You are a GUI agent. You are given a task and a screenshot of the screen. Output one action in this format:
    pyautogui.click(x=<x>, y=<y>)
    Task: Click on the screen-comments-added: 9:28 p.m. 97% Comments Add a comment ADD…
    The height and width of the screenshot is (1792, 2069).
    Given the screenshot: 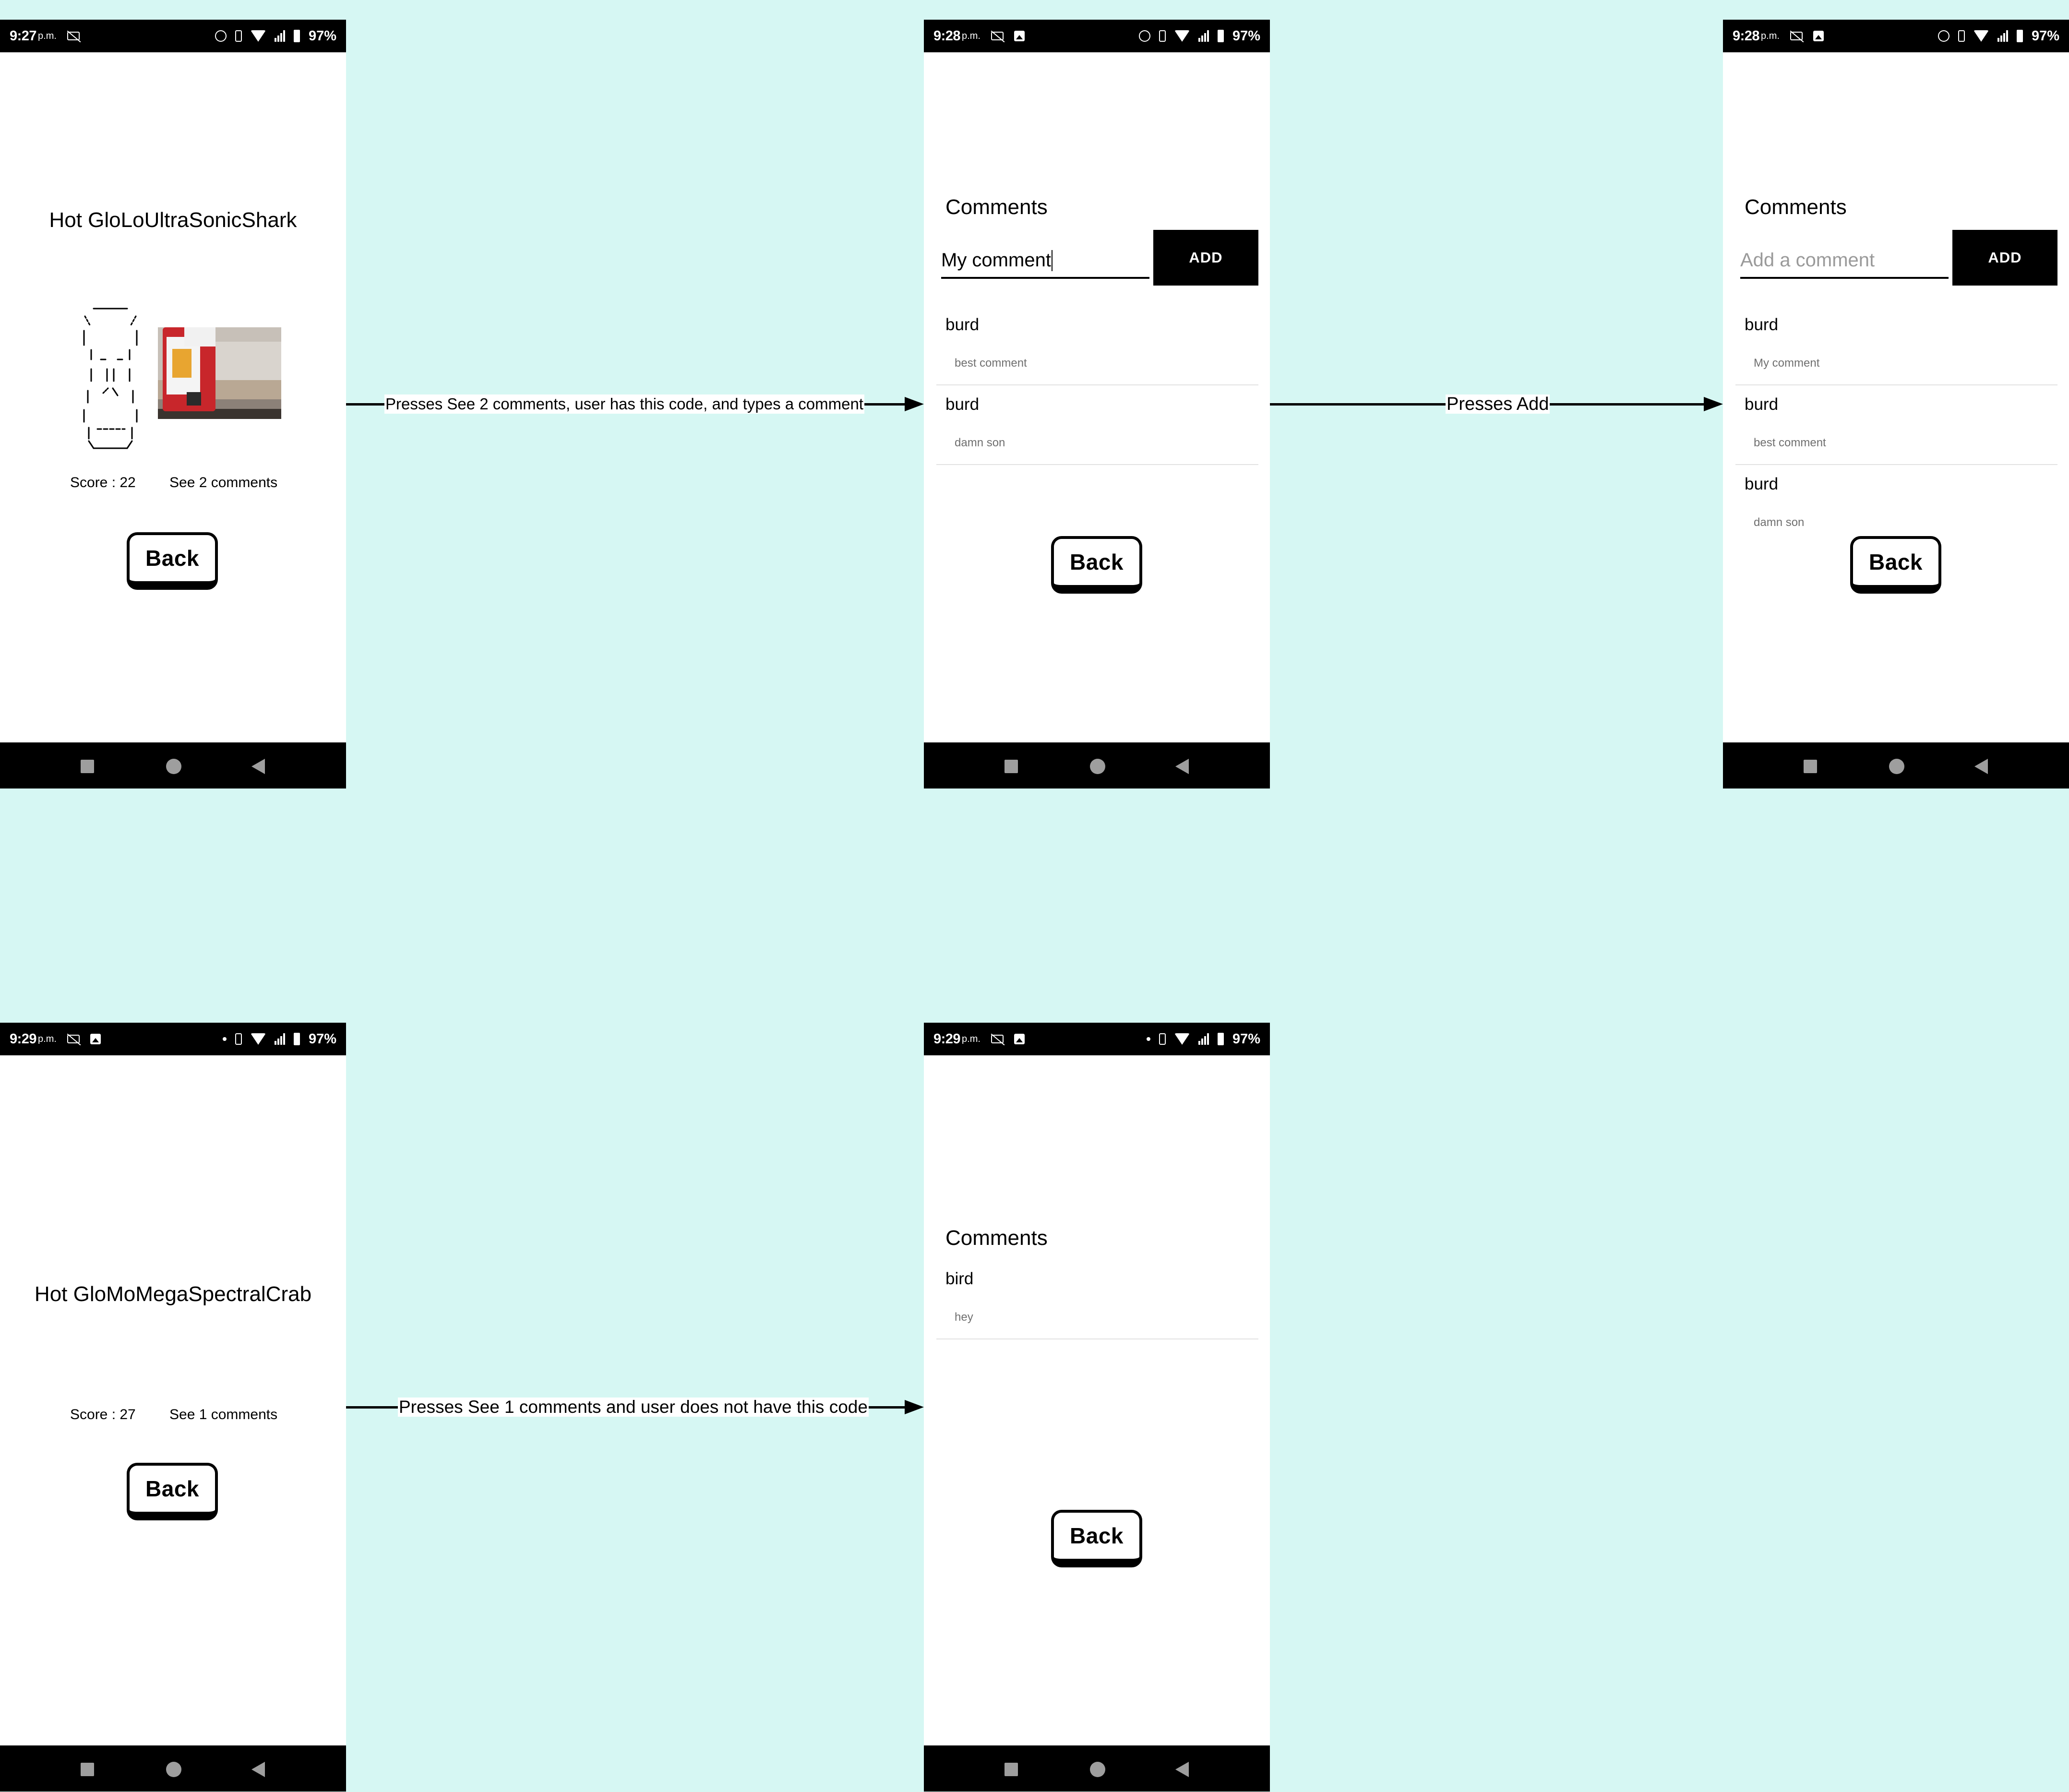 What is the action you would take?
    pyautogui.click(x=1896, y=404)
    